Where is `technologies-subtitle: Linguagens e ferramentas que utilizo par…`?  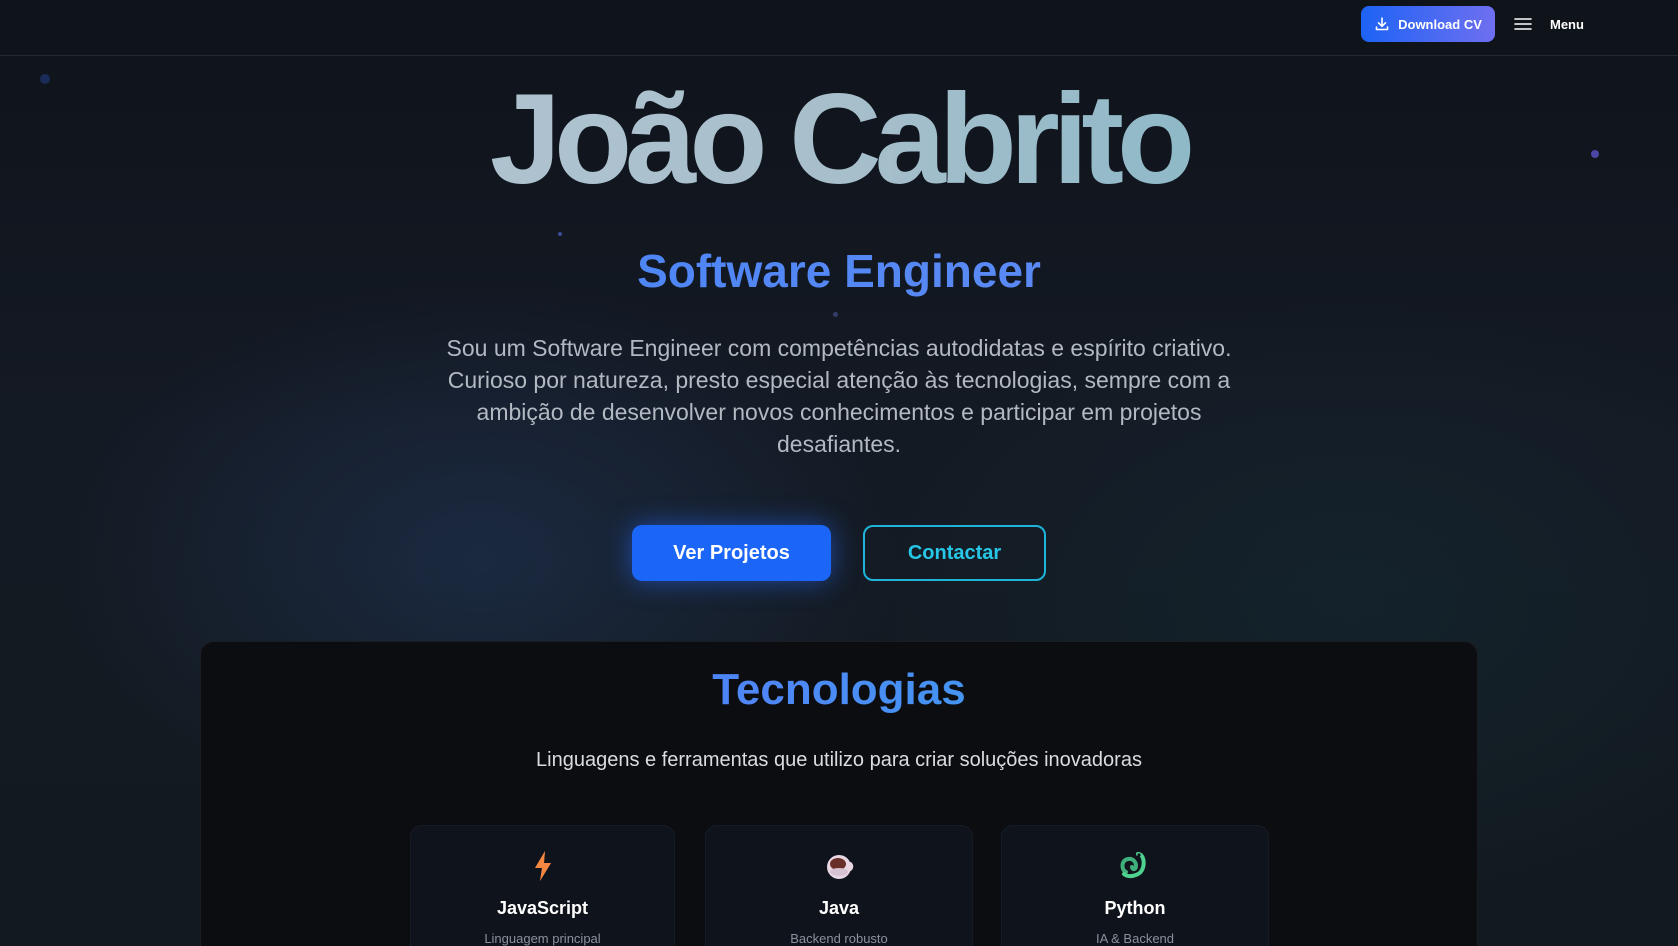
technologies-subtitle: Linguagens e ferramentas que utilizo par… is located at coordinates (839, 760).